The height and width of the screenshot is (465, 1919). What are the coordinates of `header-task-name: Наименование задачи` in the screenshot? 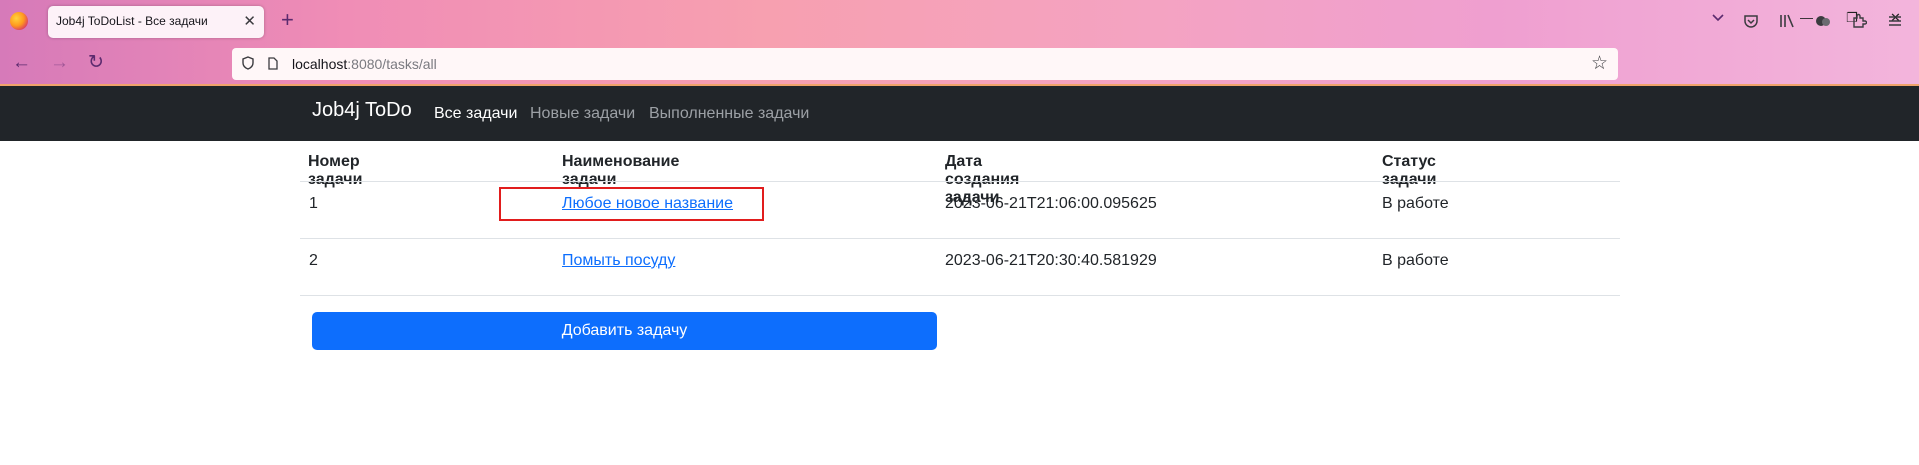 It's located at (621, 170).